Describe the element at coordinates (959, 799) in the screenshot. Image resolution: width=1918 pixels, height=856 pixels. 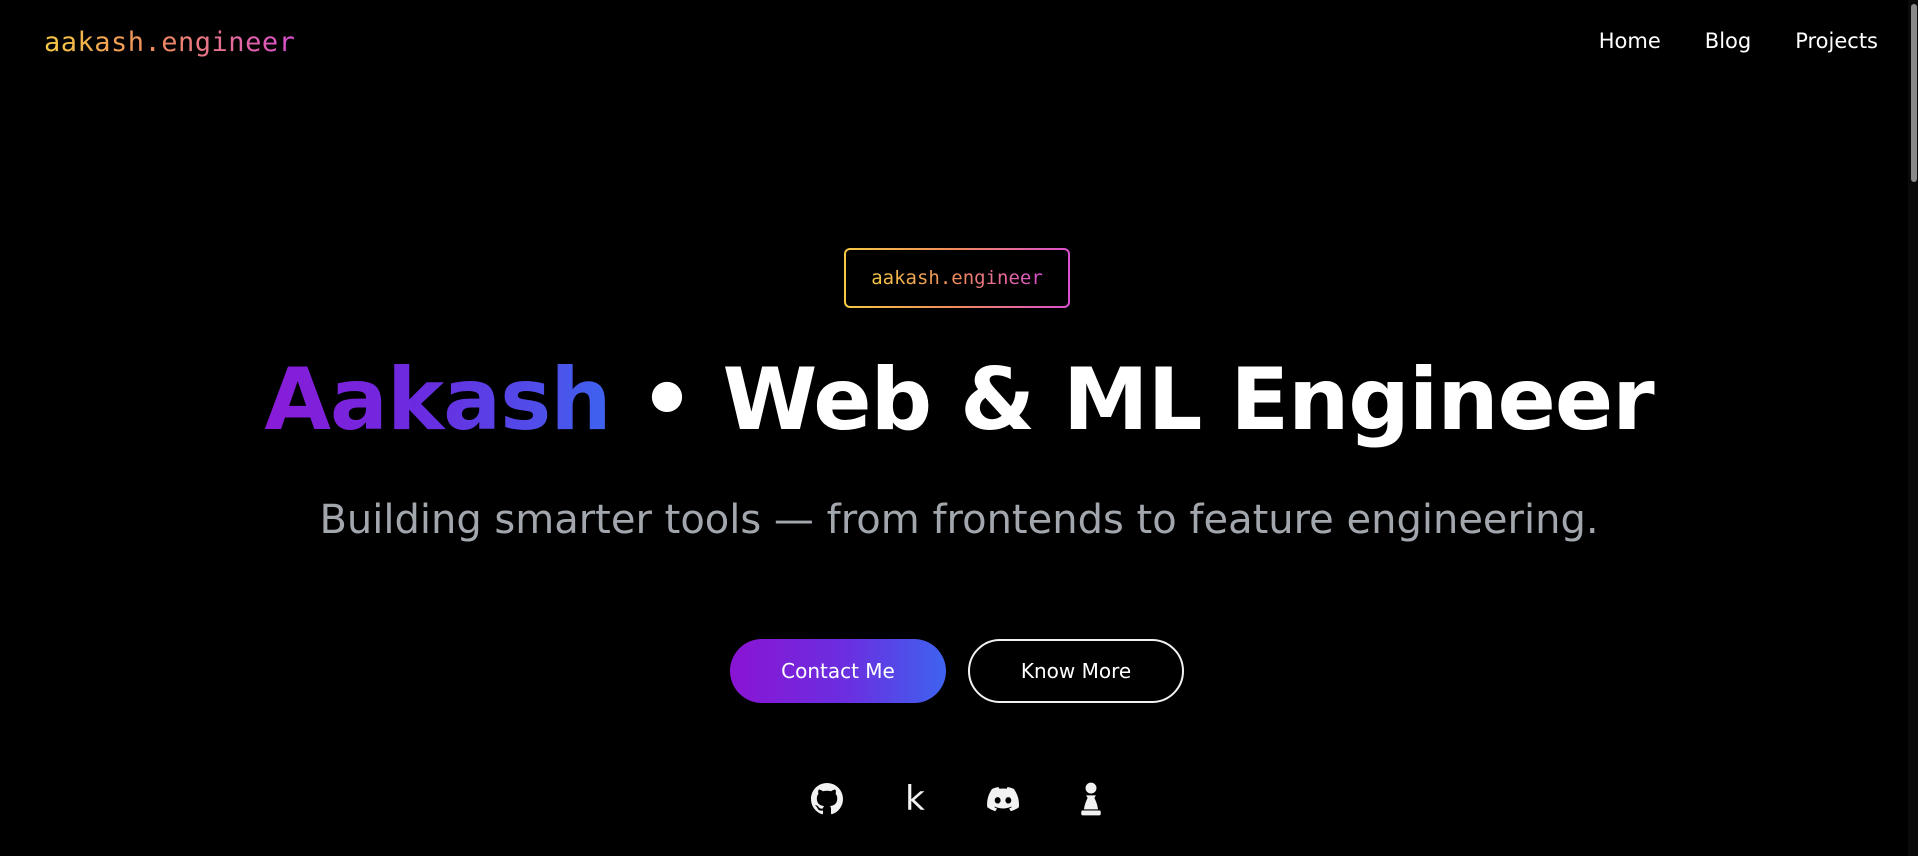
I see `social-links: k` at that location.